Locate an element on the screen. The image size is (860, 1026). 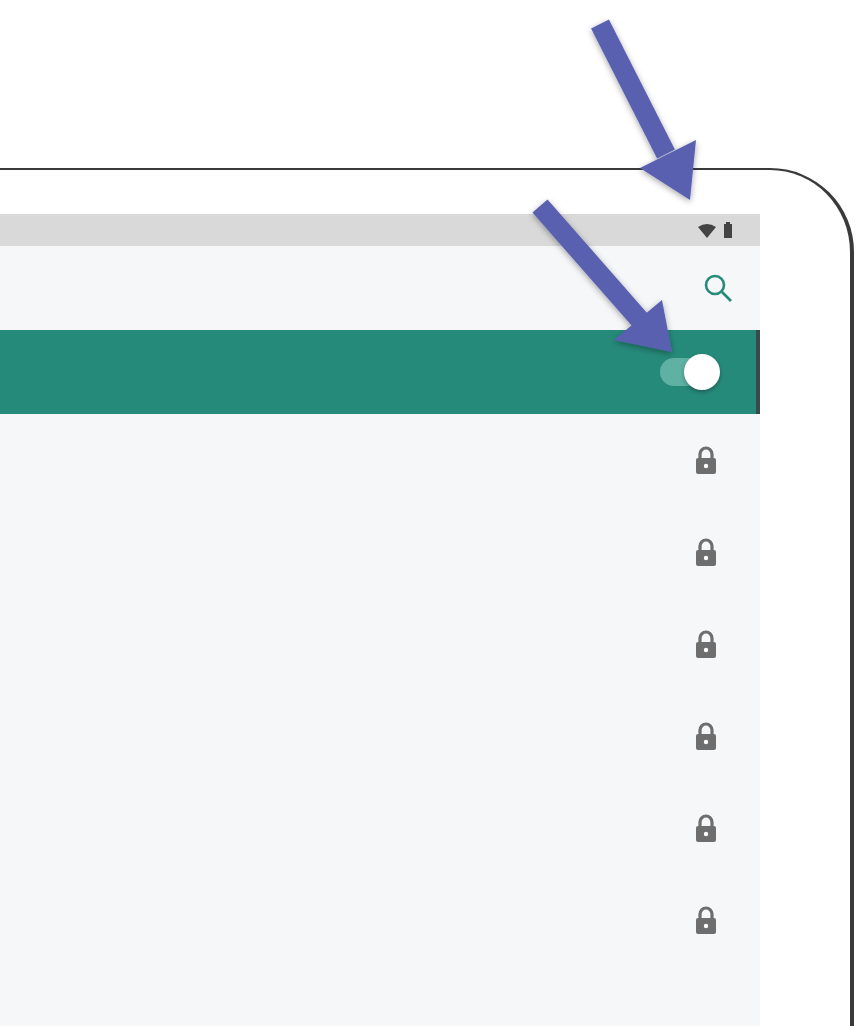
search-icon is located at coordinates (718, 288).